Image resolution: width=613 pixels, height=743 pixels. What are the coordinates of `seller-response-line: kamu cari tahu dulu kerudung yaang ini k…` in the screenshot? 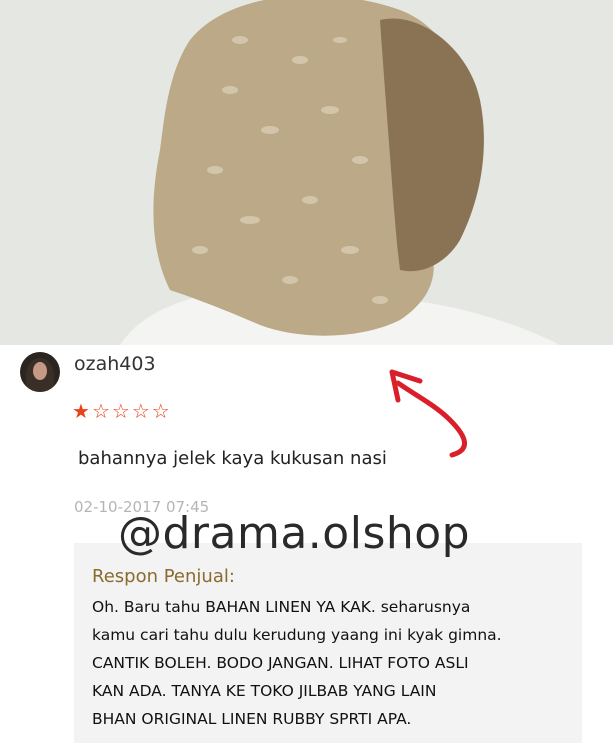 It's located at (297, 635).